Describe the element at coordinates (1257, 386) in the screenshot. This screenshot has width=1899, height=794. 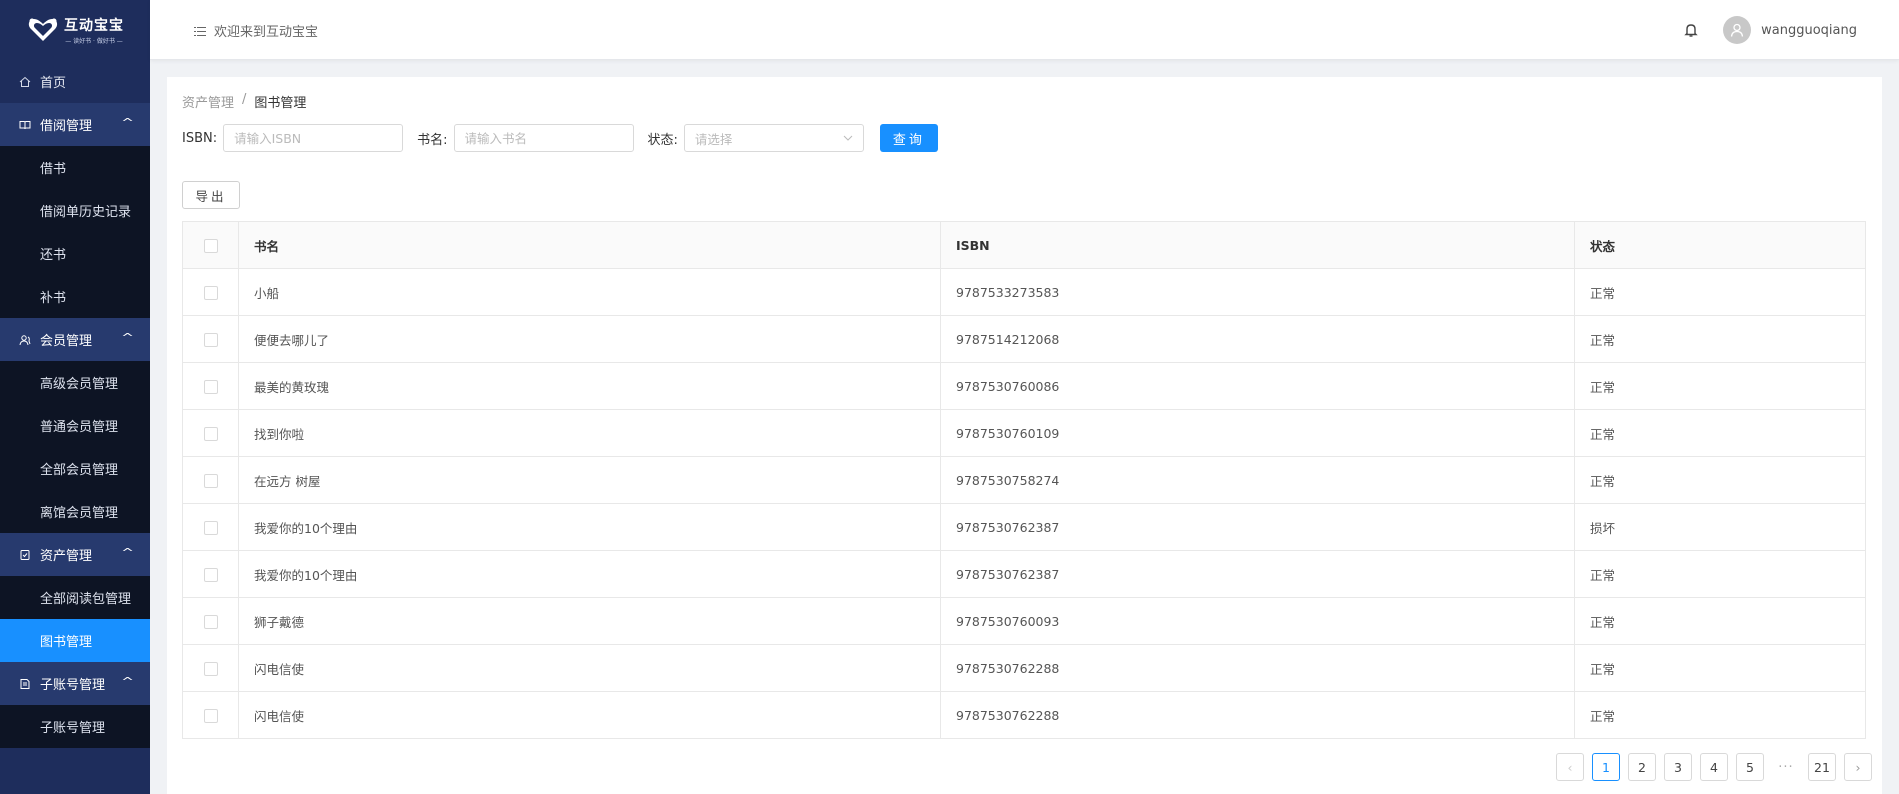
I see `cell-isbn: 9787530760086` at that location.